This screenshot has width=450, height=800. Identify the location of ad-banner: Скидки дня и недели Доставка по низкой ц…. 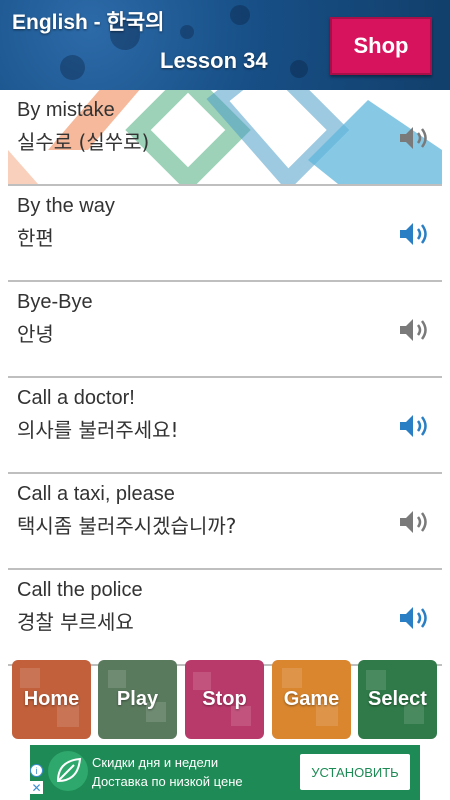
(225, 772).